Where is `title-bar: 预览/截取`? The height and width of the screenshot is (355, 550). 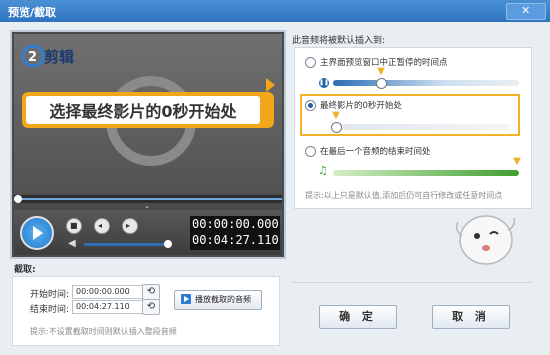 title-bar: 预览/截取 is located at coordinates (275, 11).